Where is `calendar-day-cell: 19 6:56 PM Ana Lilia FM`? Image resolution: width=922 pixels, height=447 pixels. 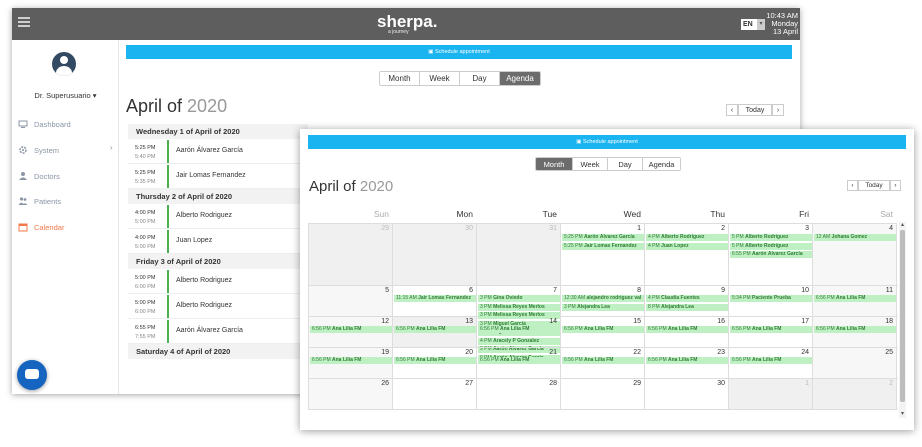
calendar-day-cell: 19 6:56 PM Ana Lilia FM is located at coordinates (351, 363).